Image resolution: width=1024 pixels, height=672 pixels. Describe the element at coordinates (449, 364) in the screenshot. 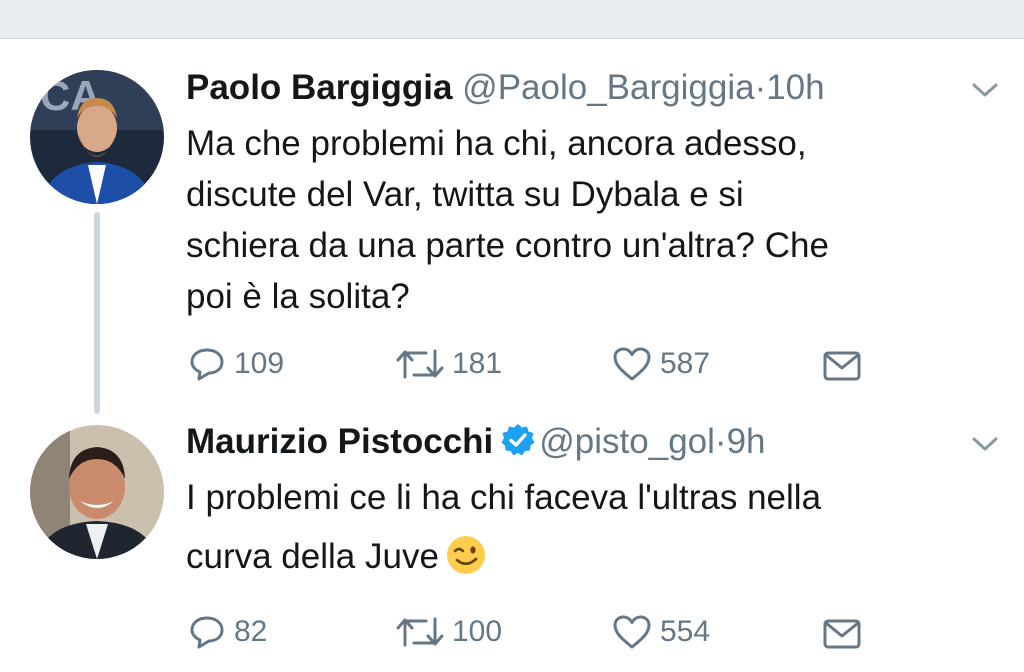

I see `retweet-button: 181` at that location.